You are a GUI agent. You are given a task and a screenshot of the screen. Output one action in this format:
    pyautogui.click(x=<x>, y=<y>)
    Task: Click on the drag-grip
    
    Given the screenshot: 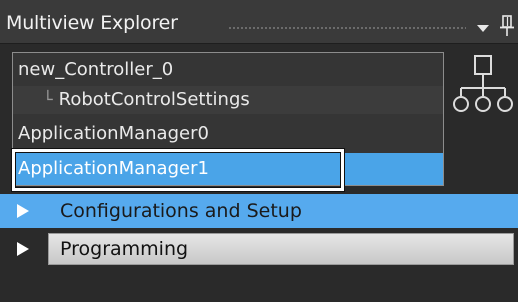 What is the action you would take?
    pyautogui.click(x=347, y=28)
    